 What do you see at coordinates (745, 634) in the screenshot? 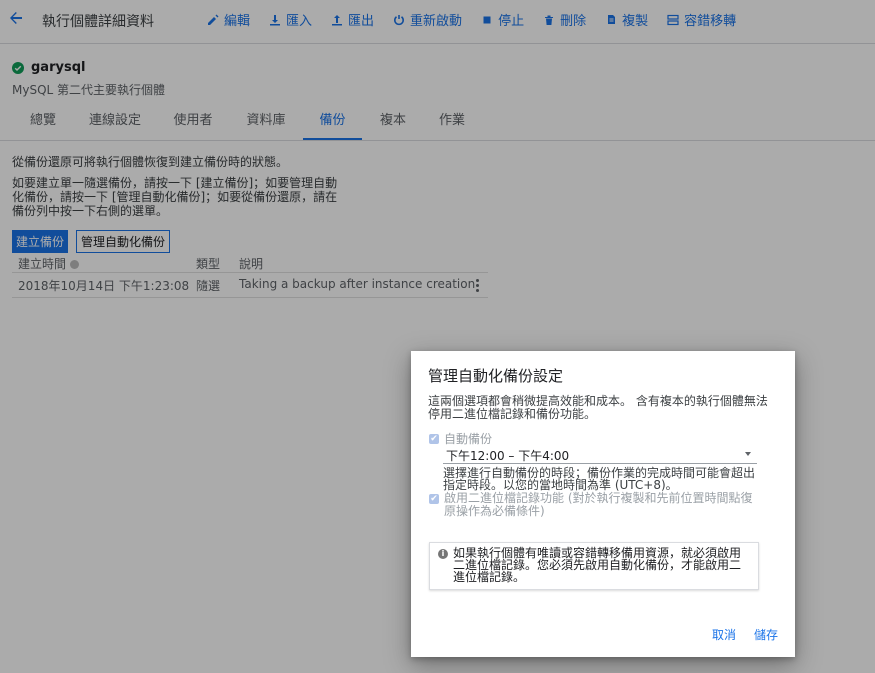
I see `dialog-actions: 取消 儲存` at bounding box center [745, 634].